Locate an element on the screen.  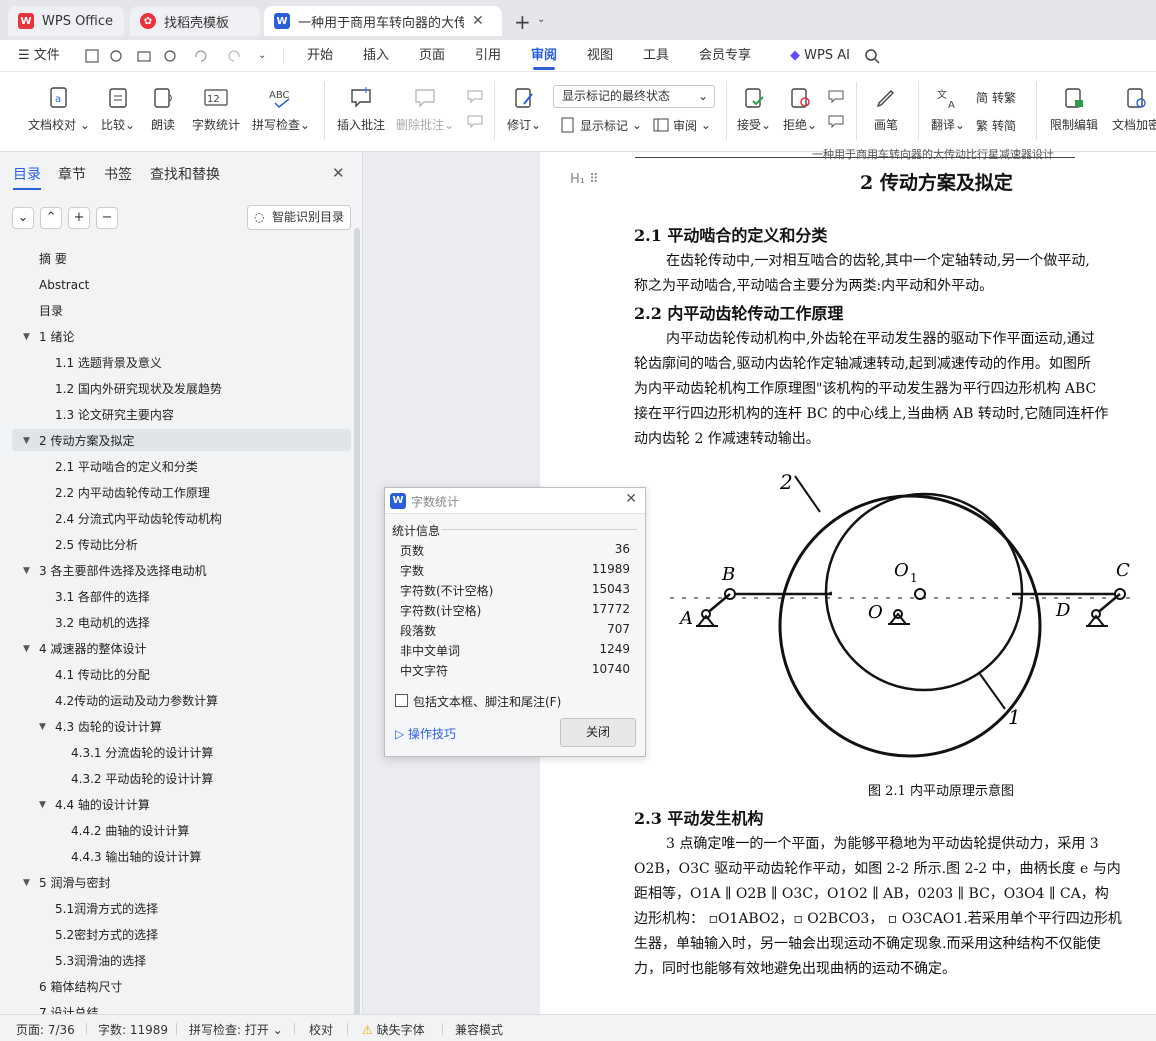
tab-docer-templates: ✿ 找稻壳模板 is located at coordinates (195, 21).